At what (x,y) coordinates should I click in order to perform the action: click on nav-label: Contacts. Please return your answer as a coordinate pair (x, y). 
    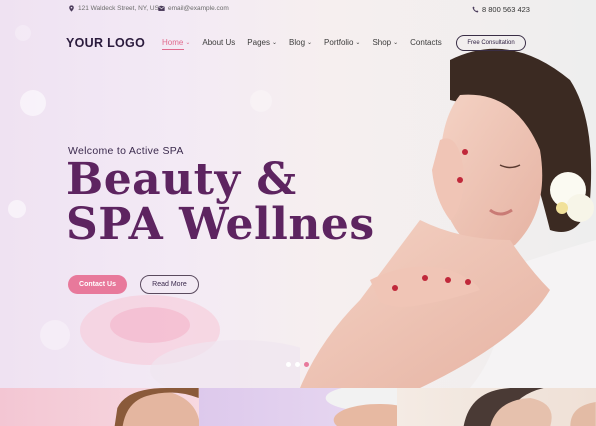
    Looking at the image, I should click on (426, 42).